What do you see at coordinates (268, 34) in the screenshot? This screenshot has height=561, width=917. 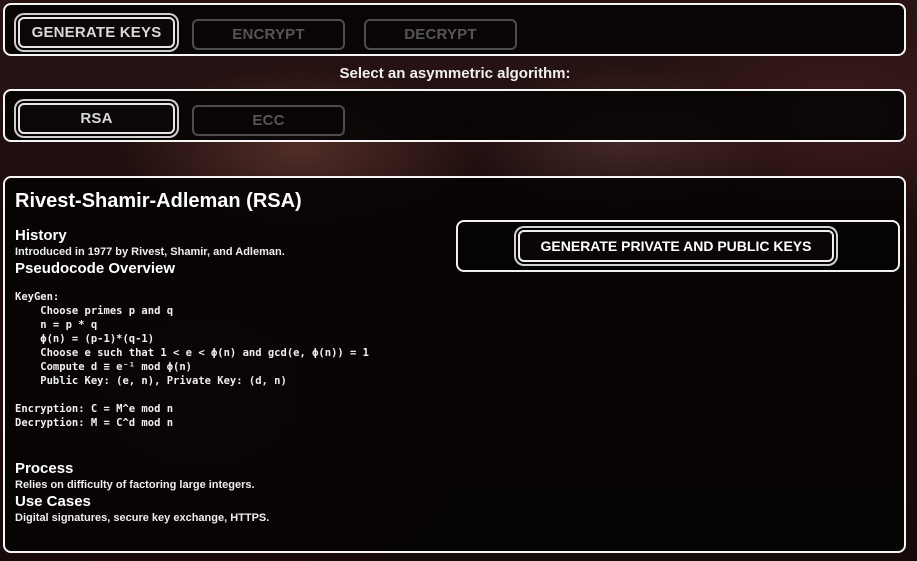 I see `tab-encrypt: ENCRYPT` at bounding box center [268, 34].